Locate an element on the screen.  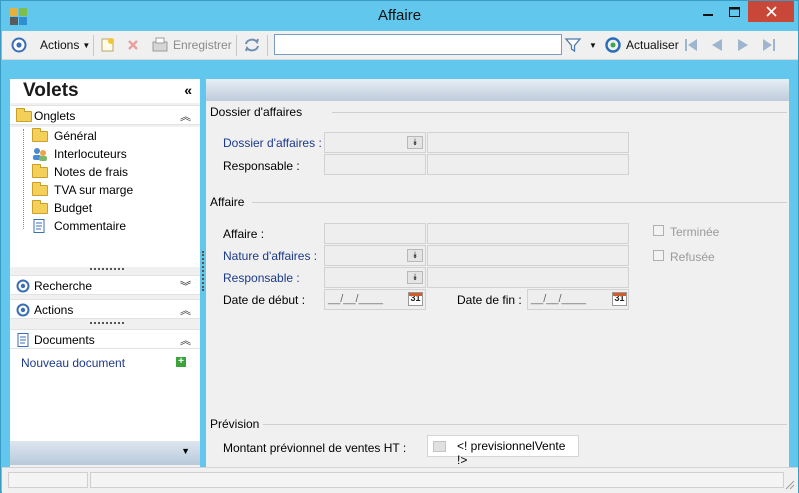
documents-header: Documents ︽ is located at coordinates (105, 339).